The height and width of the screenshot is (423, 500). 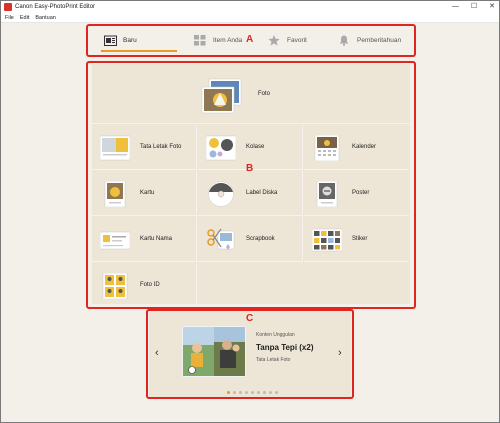 I want to click on window-controls: — ☐ ✕, so click(x=473, y=7).